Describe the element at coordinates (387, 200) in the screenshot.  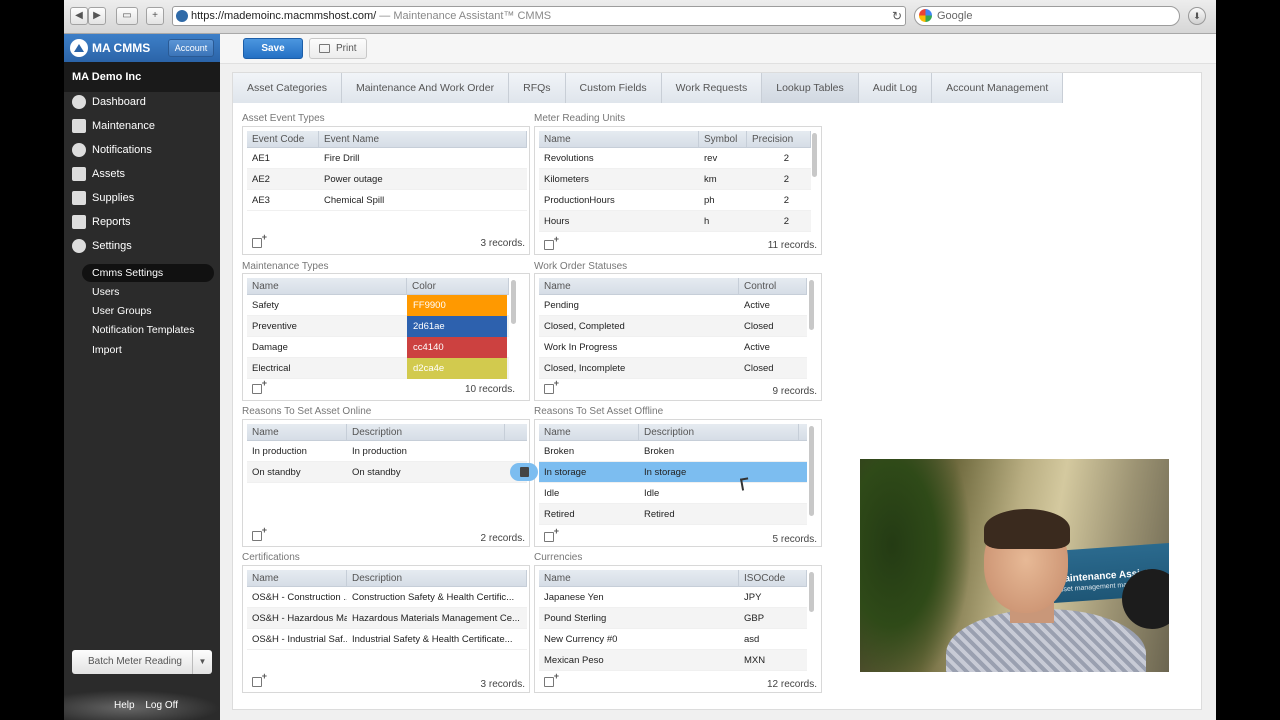
I see `table-row: AE3 Chemical Spill` at that location.